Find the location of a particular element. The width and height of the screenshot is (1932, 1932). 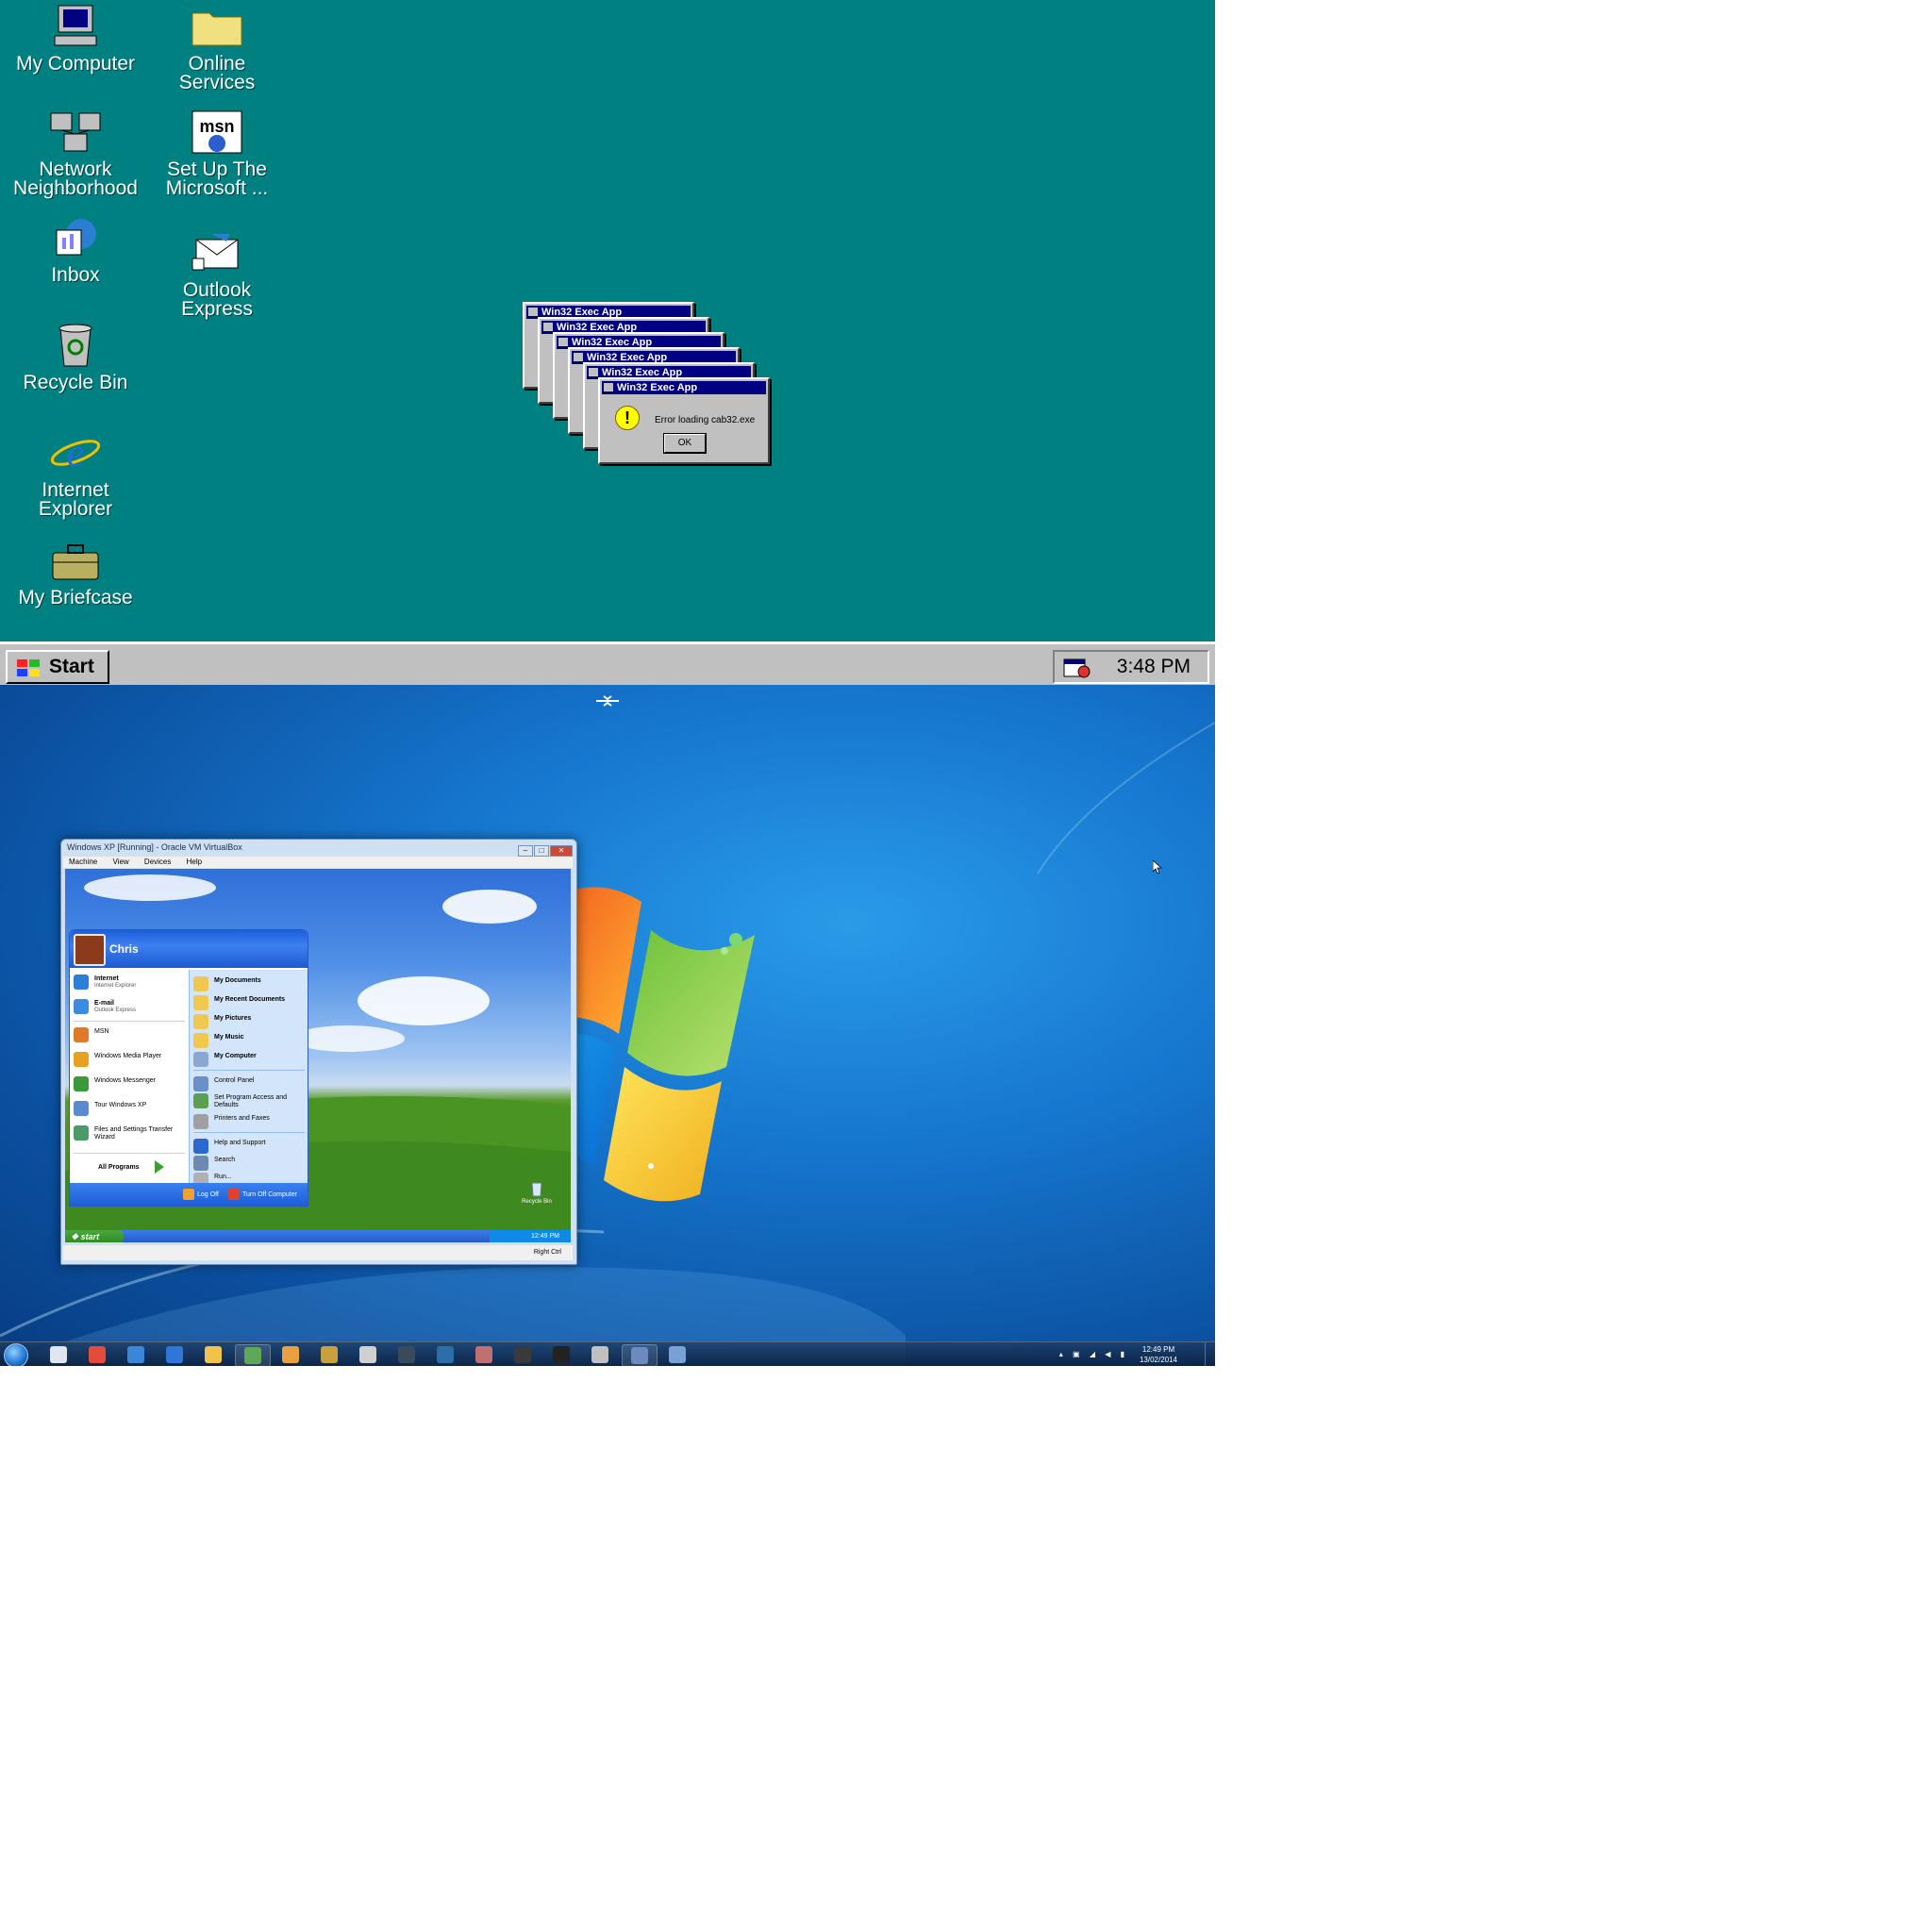

clock-date: 13/02/2014 is located at coordinates (1158, 1360).